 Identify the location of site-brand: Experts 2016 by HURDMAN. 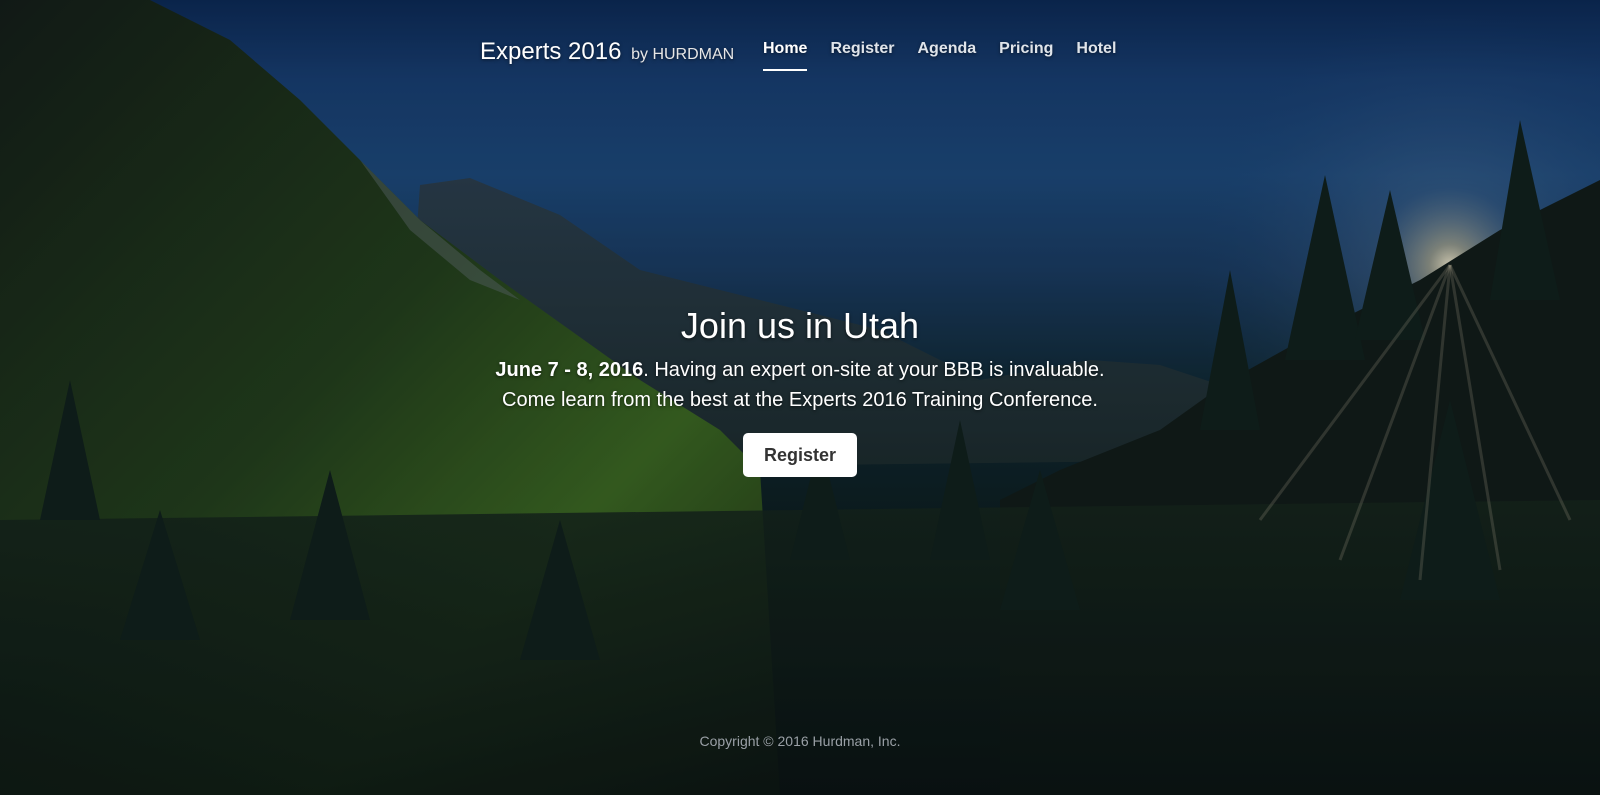
(607, 52).